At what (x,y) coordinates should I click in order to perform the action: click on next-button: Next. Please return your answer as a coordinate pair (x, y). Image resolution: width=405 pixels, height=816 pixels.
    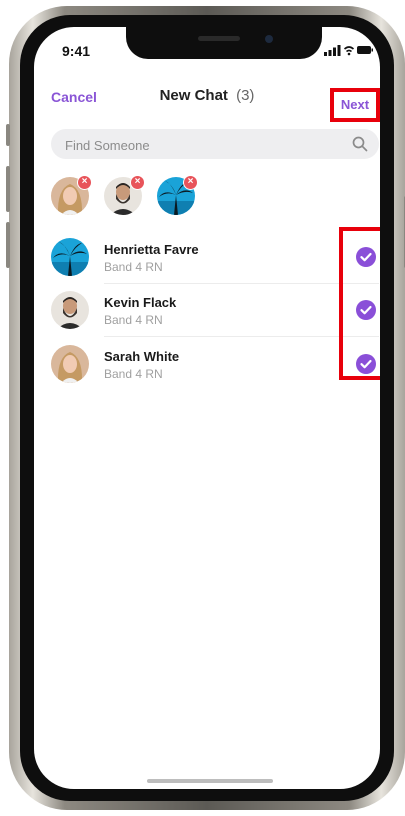
    Looking at the image, I should click on (355, 105).